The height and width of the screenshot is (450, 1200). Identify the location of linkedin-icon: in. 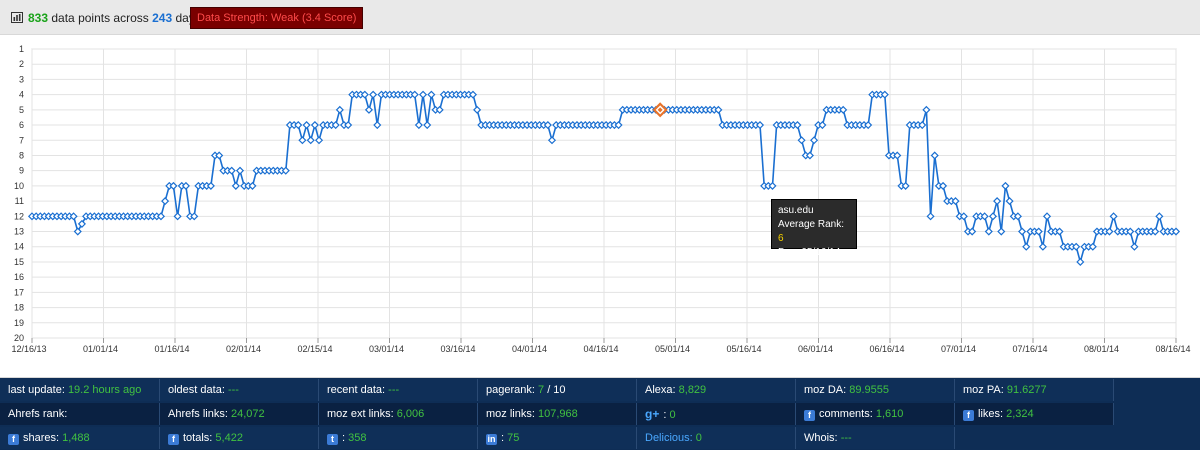
(491, 439).